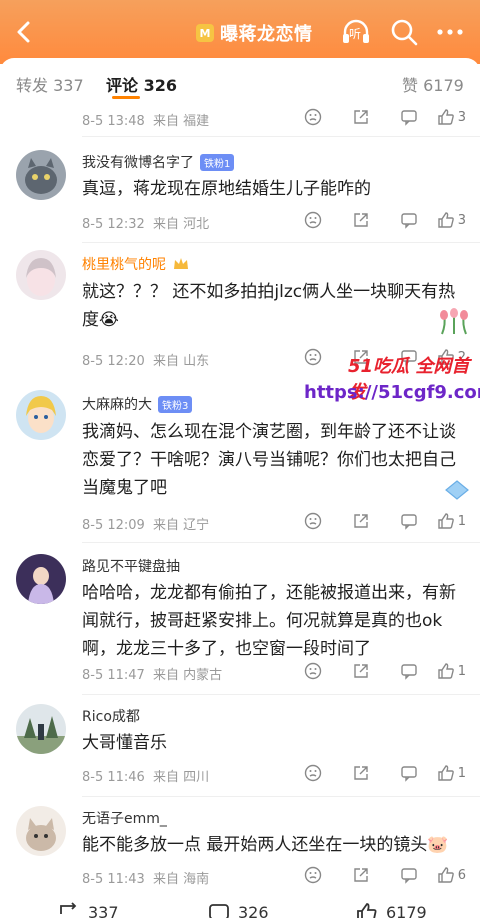 The image size is (480, 918). What do you see at coordinates (226, 189) in the screenshot?
I see `comment-text: 真逗，蒋龙现在原地结婚生儿子能咋的` at bounding box center [226, 189].